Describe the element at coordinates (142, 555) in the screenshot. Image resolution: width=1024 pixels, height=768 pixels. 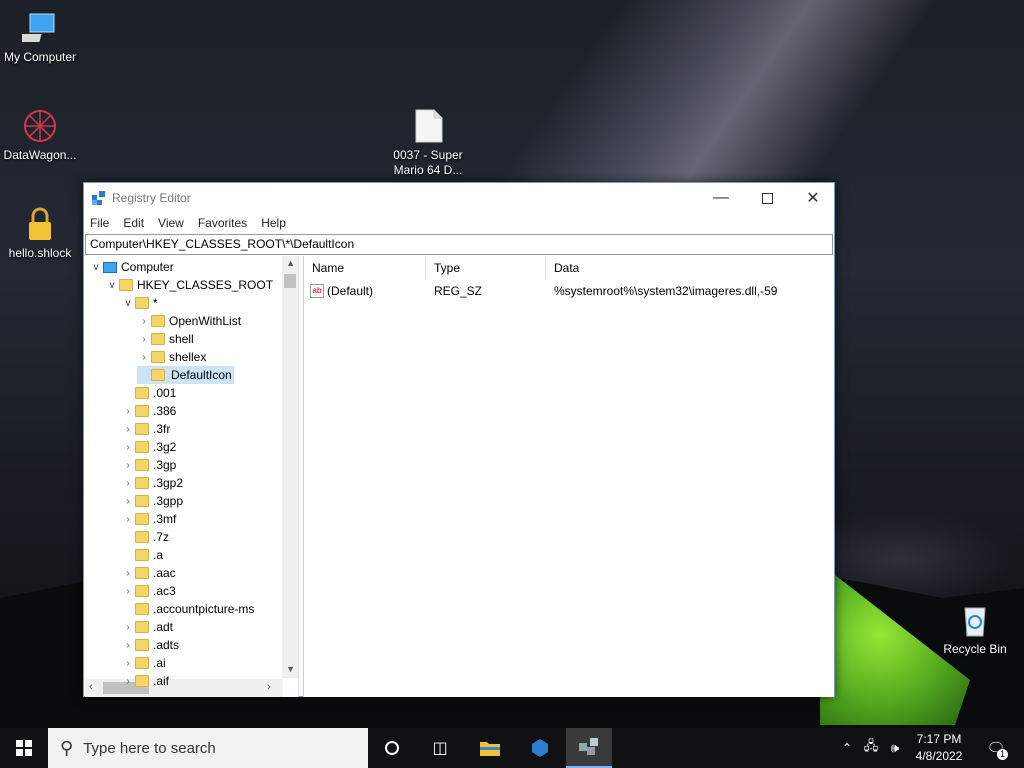
I see `tree-item: .a` at that location.